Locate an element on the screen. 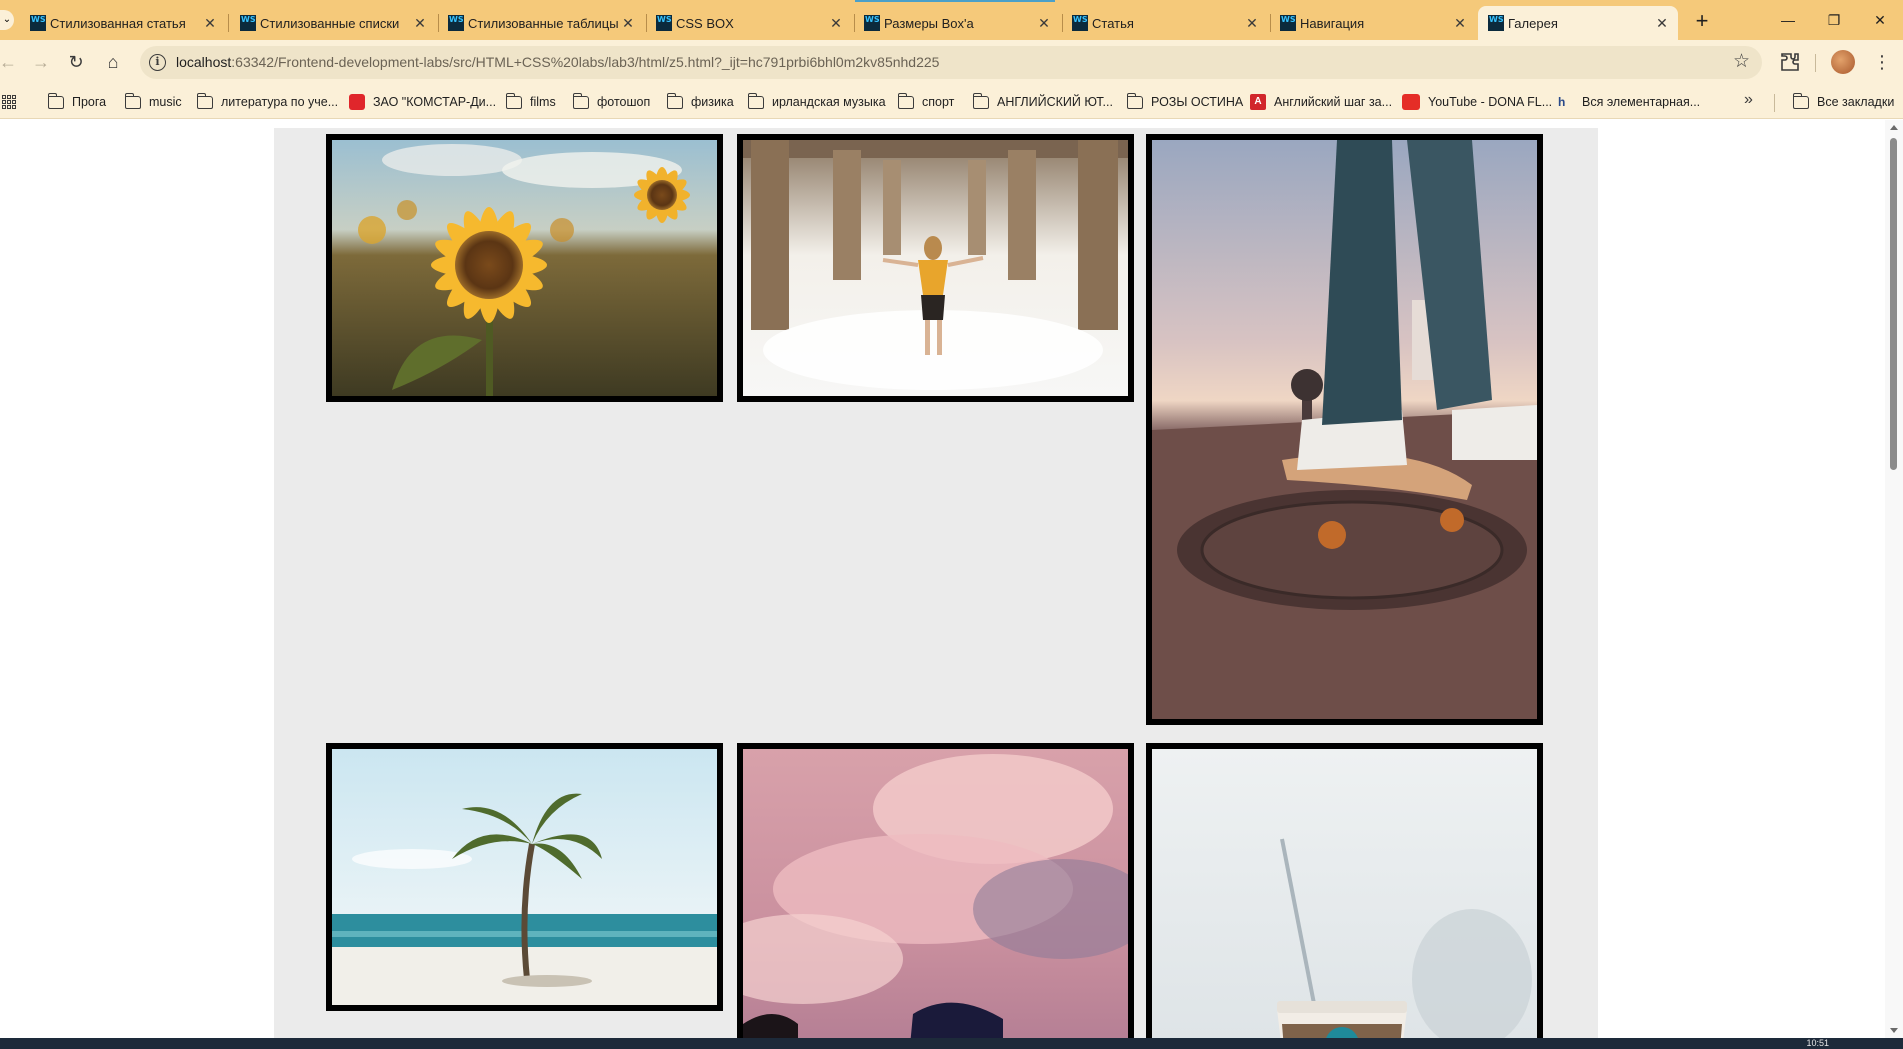  bookmark-label: music is located at coordinates (165, 102).